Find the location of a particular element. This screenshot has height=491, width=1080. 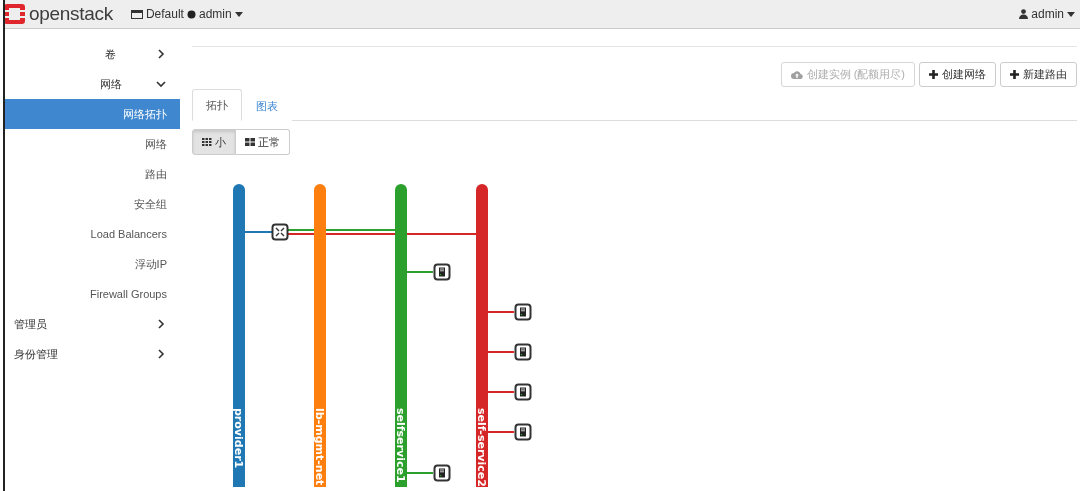

grid-icon is located at coordinates (207, 142).